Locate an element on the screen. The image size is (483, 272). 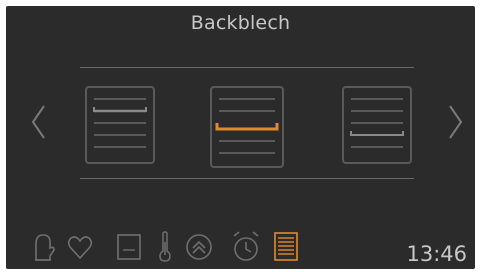
baking-tray-icon is located at coordinates (286, 247).